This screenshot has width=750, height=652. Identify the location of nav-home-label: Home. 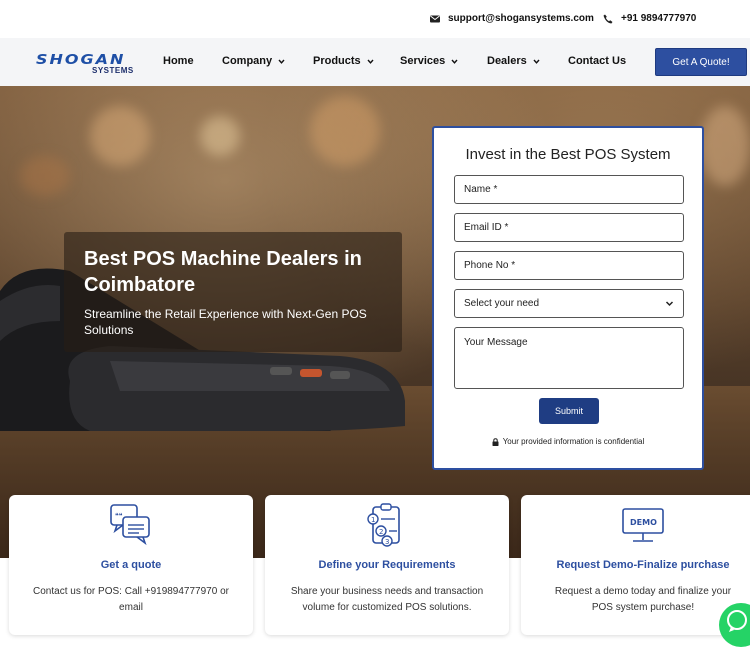
(178, 61).